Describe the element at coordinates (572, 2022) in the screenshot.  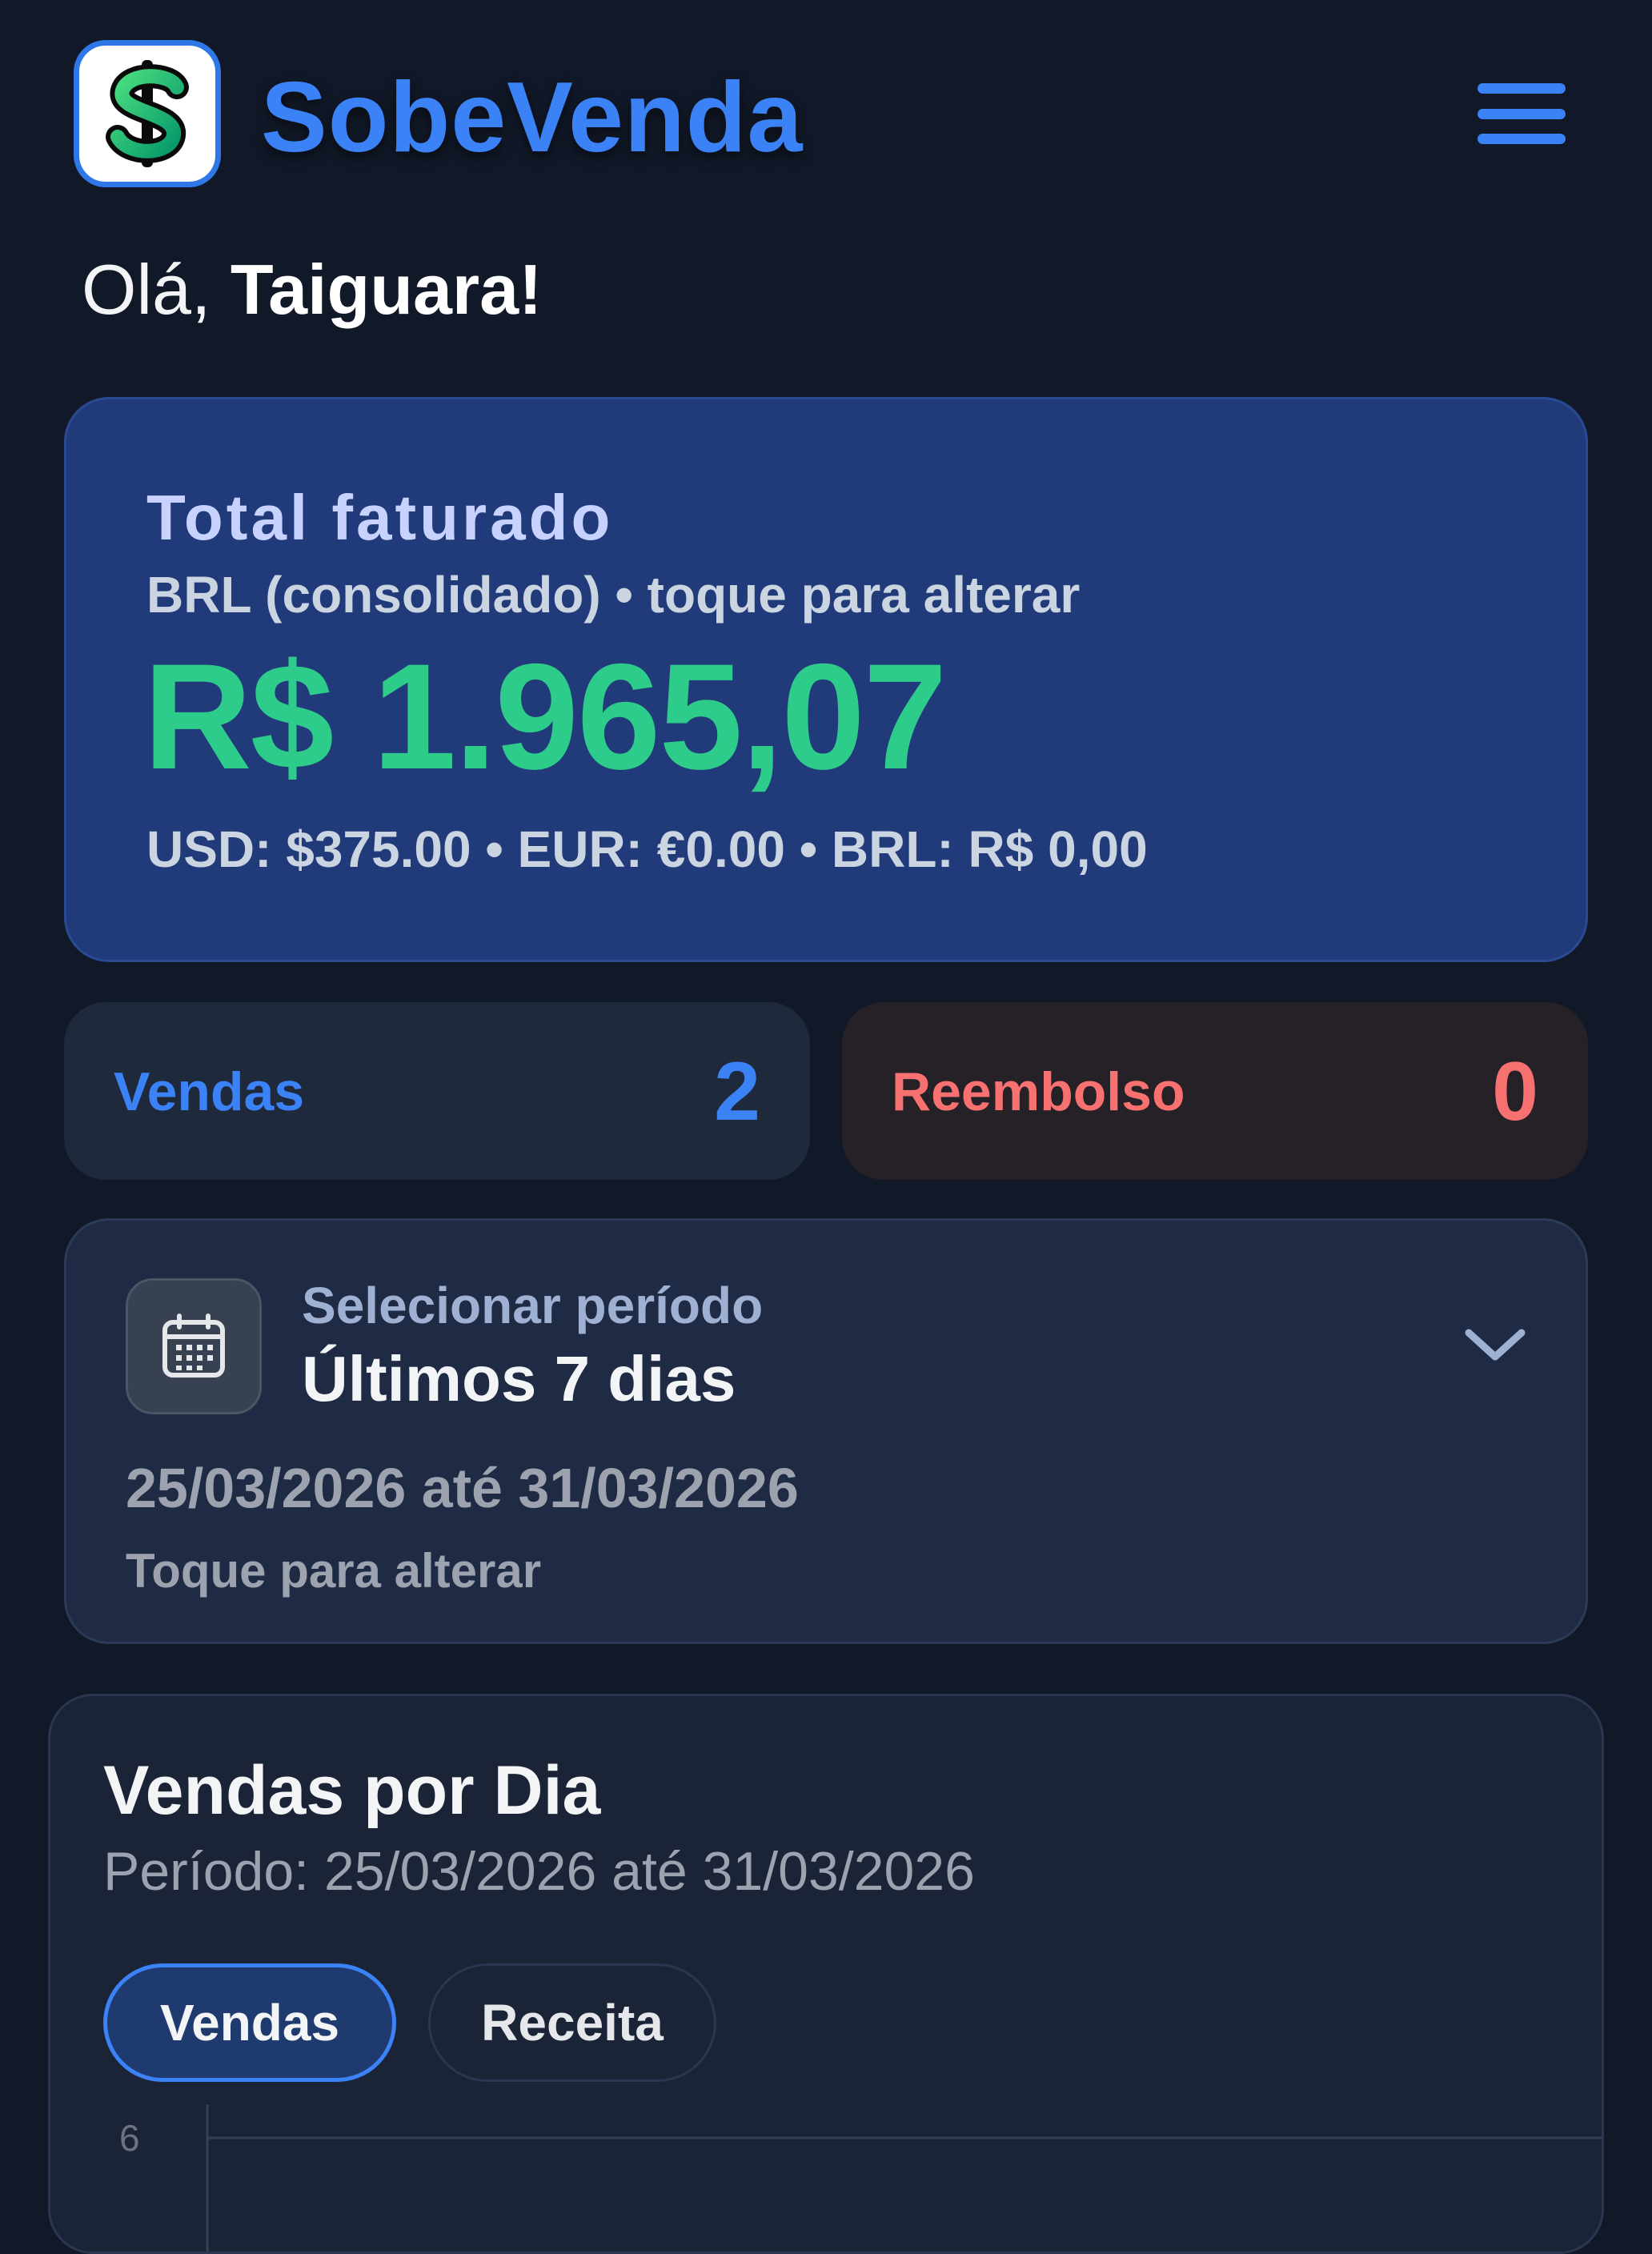
I see `tab-receita: Receita` at that location.